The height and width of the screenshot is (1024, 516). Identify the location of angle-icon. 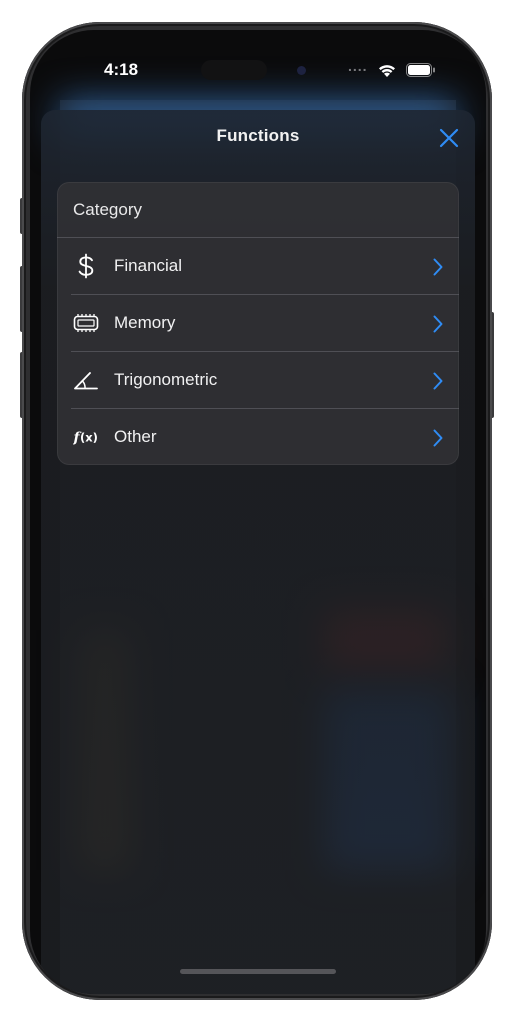
(86, 381).